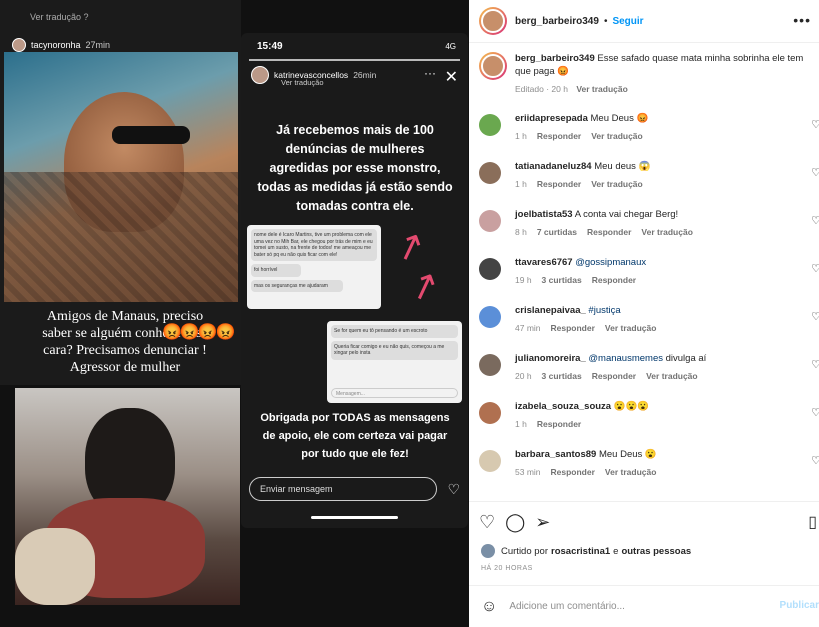 The width and height of the screenshot is (819, 627). I want to click on more-icon: •••, so click(802, 20).